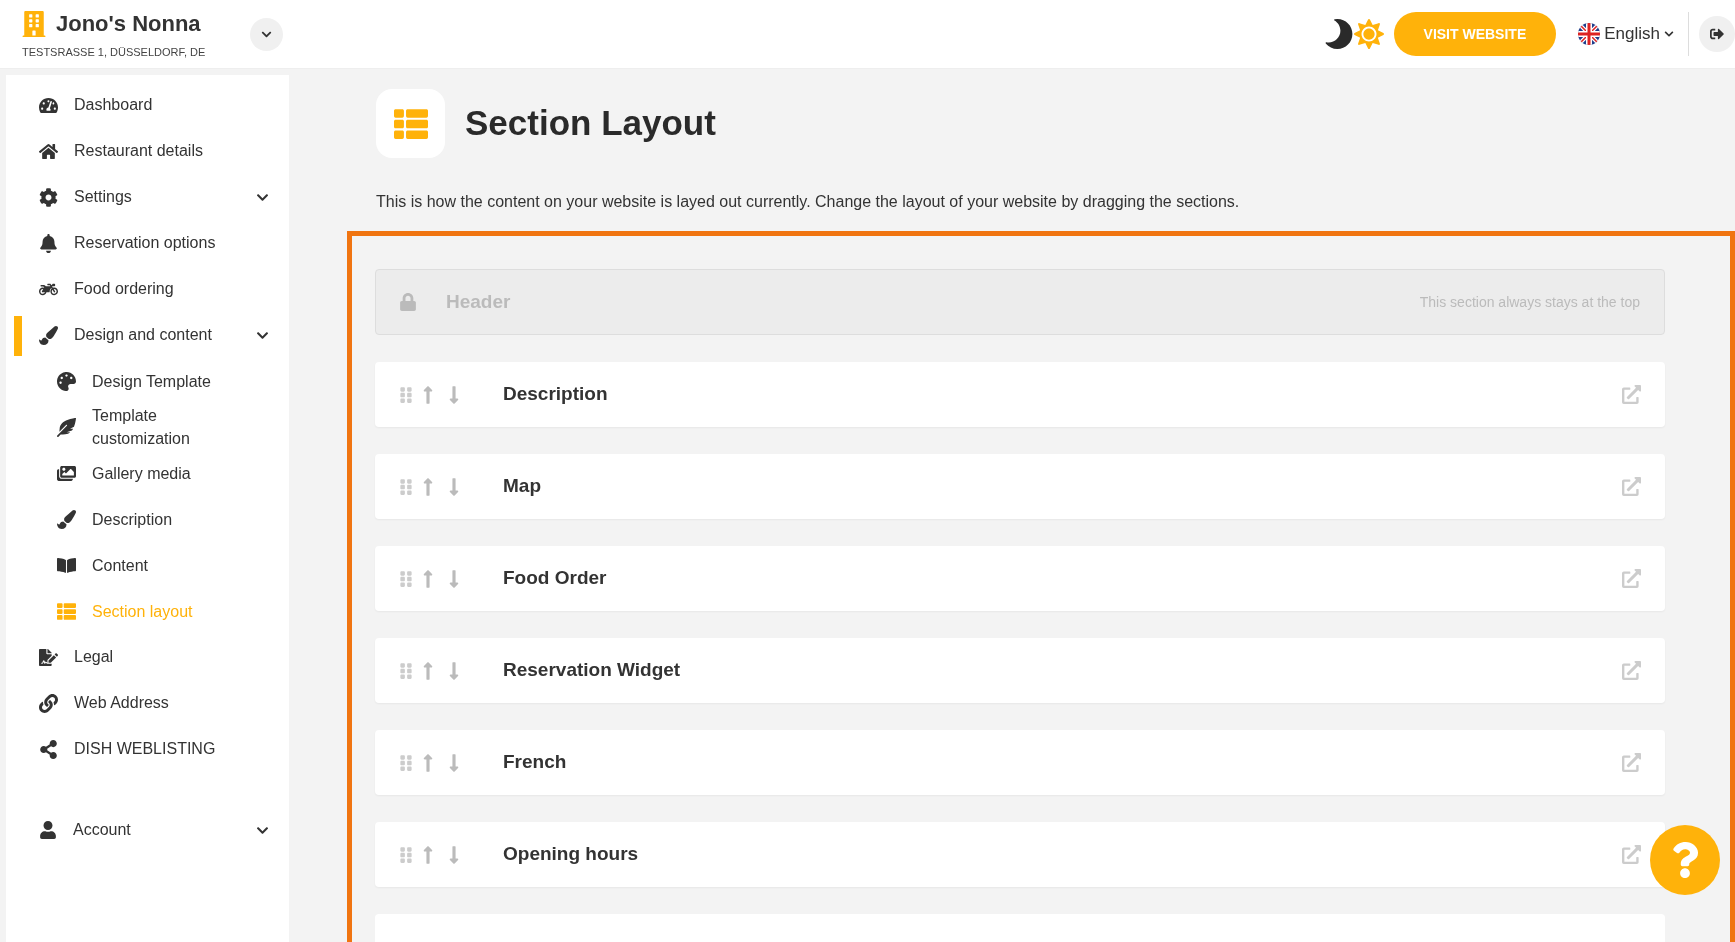  What do you see at coordinates (147, 657) in the screenshot?
I see `sidebar-item: Legal` at bounding box center [147, 657].